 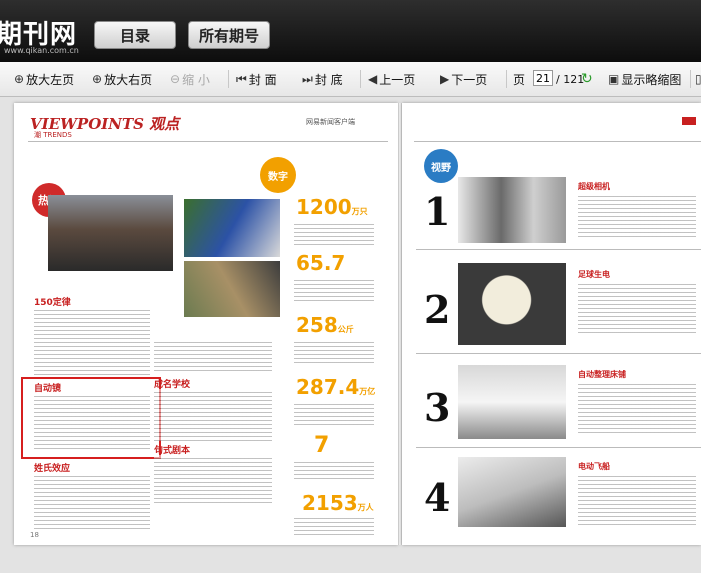 What do you see at coordinates (441, 166) in the screenshot?
I see `vision-badge: 视野` at bounding box center [441, 166].